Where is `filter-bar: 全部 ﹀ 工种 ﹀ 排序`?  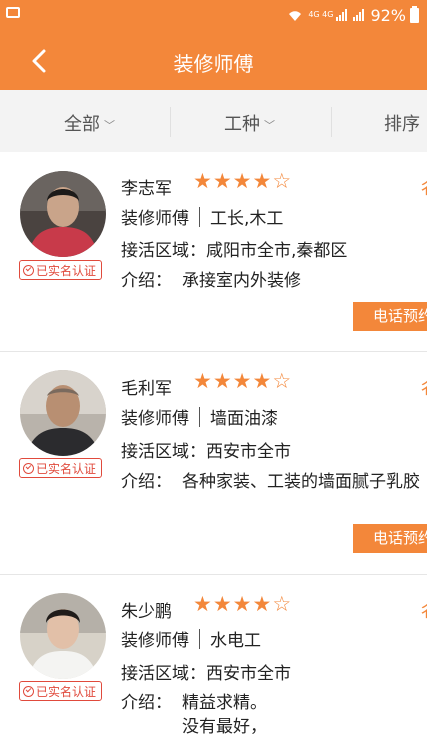
filter-bar: 全部 ﹀ 工种 ﹀ 排序 is located at coordinates (213, 121).